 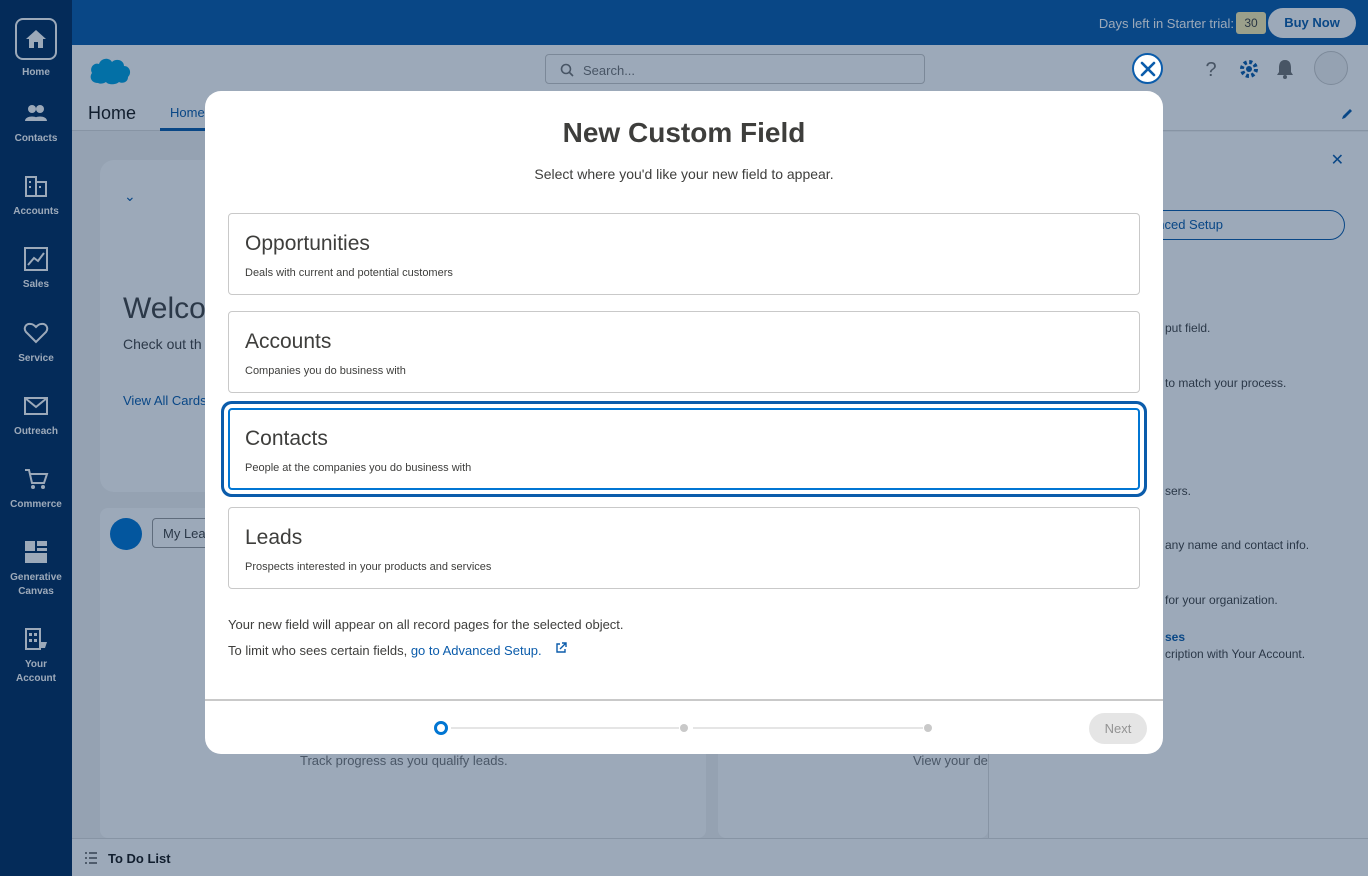 I want to click on modal-footer: Next, so click(x=684, y=726).